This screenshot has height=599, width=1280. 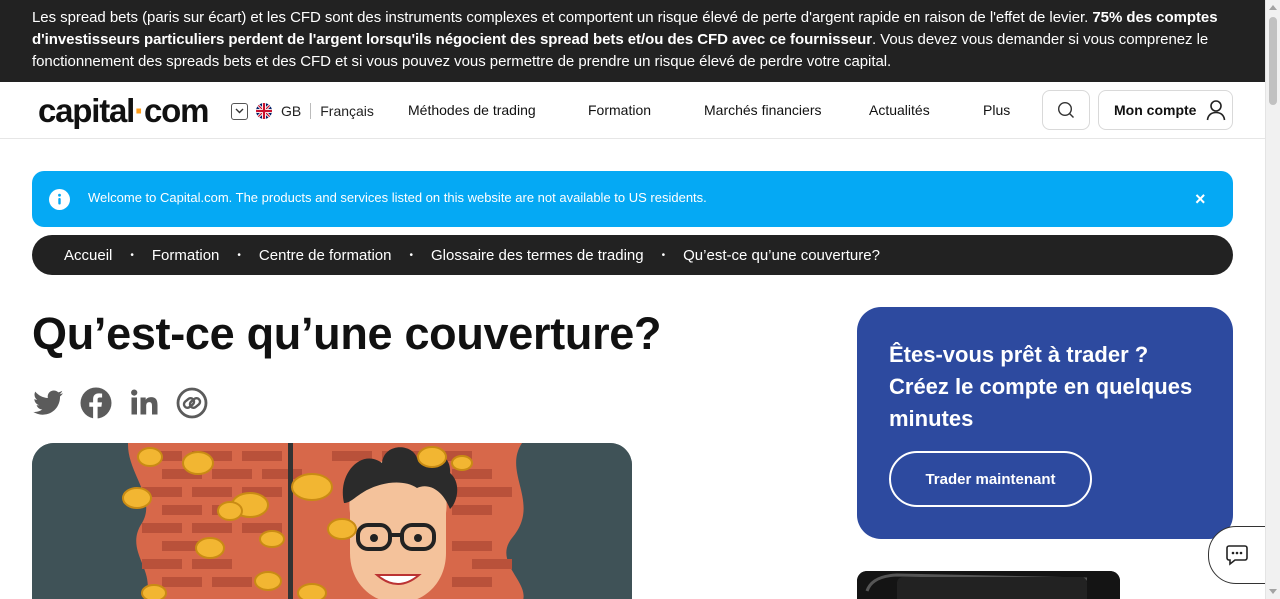 I want to click on search-button, so click(x=1066, y=110).